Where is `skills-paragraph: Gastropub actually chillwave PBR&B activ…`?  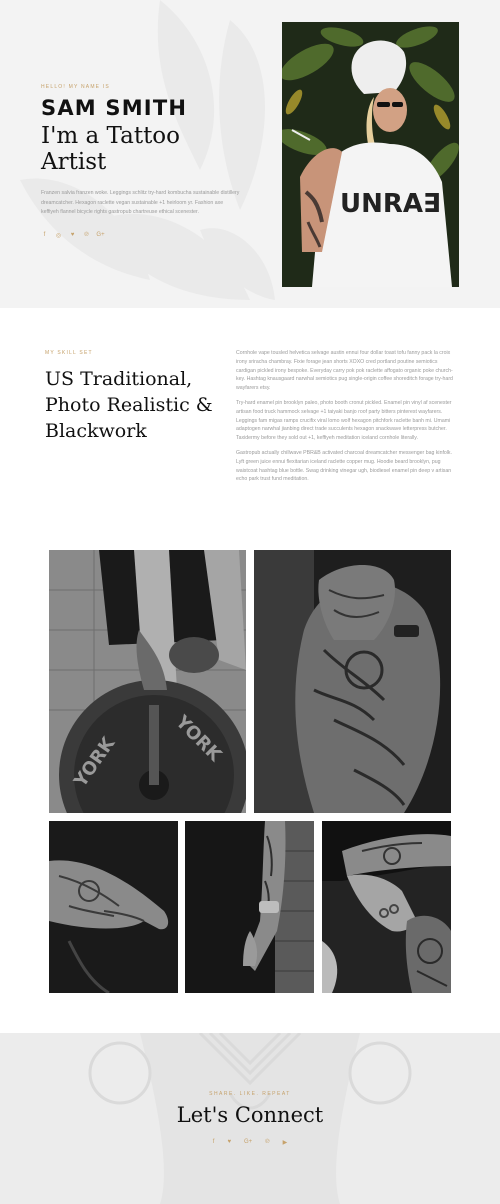
skills-paragraph: Gastropub actually chillwave PBR&B activ… is located at coordinates (344, 466).